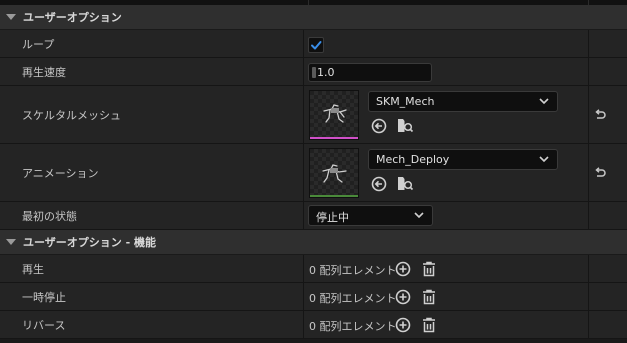 This screenshot has height=343, width=627. Describe the element at coordinates (44, 72) in the screenshot. I see `property-label-play-rate: 再生速度` at that location.